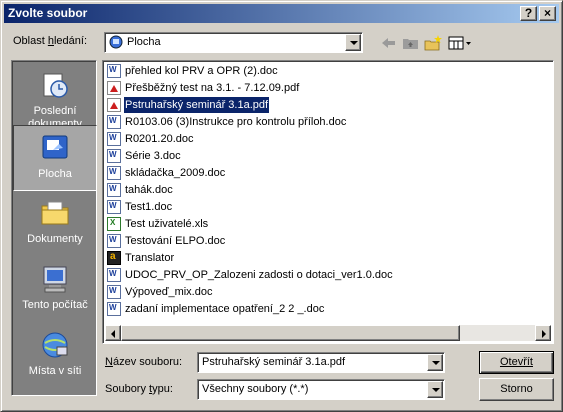 The height and width of the screenshot is (412, 563). I want to click on place-network: Místa v síti, so click(55, 357).